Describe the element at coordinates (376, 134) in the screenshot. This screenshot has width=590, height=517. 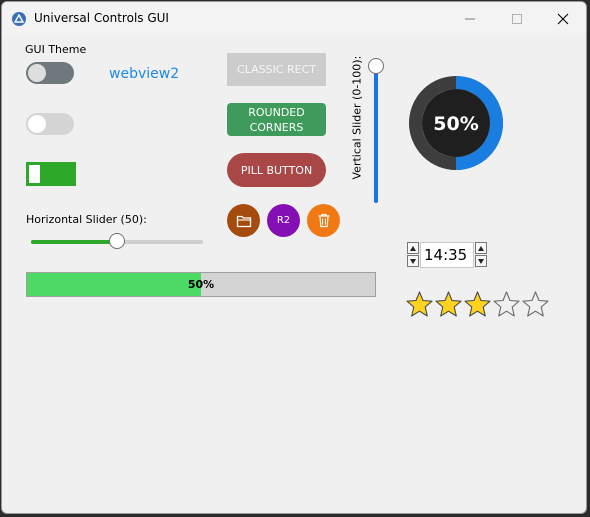
I see `vslider-track` at that location.